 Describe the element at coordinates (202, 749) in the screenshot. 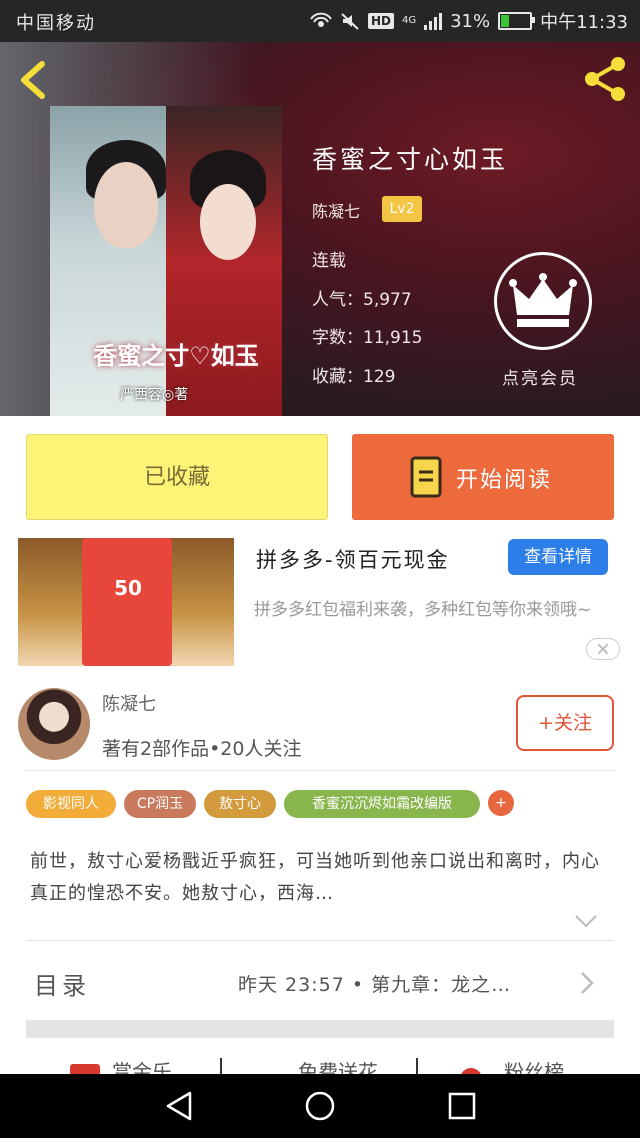

I see `author-stats: 著有2部作品•20人关注` at that location.